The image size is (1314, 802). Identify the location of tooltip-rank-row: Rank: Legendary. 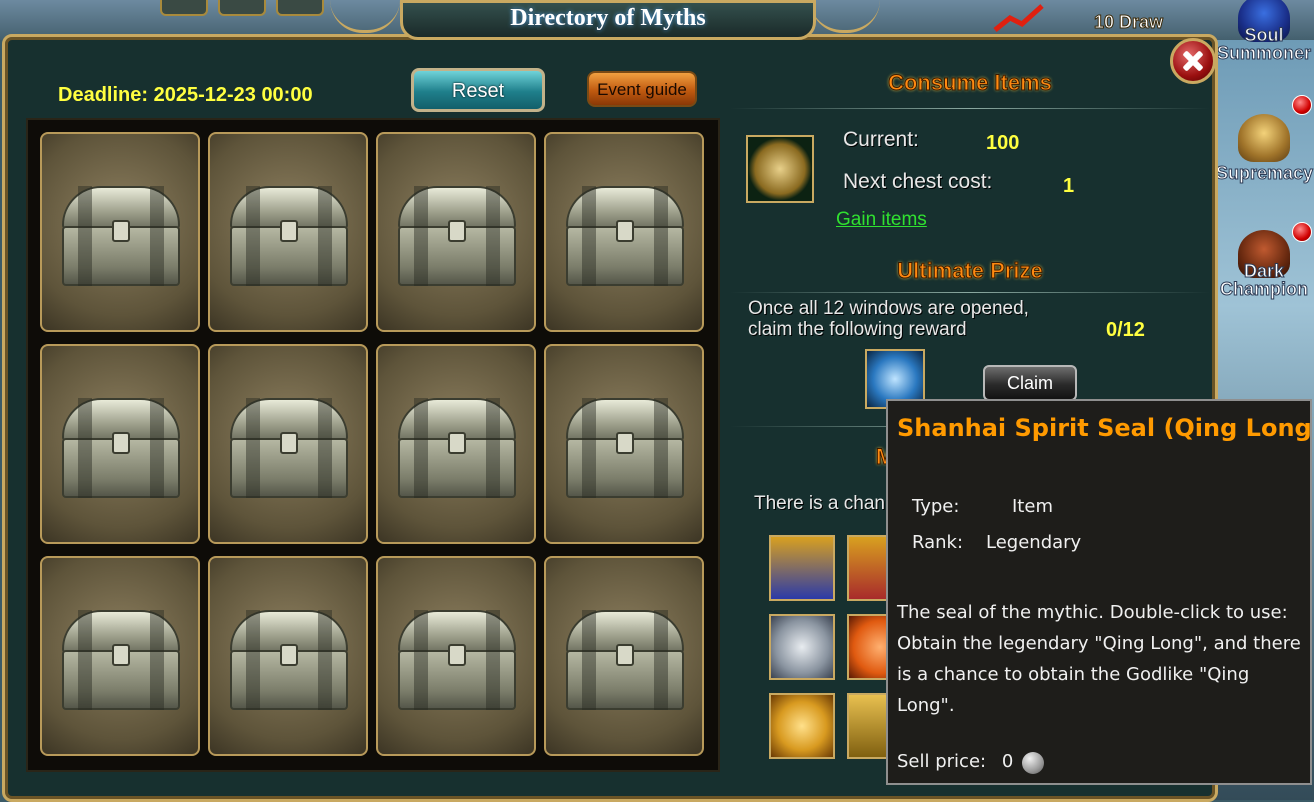
(996, 542).